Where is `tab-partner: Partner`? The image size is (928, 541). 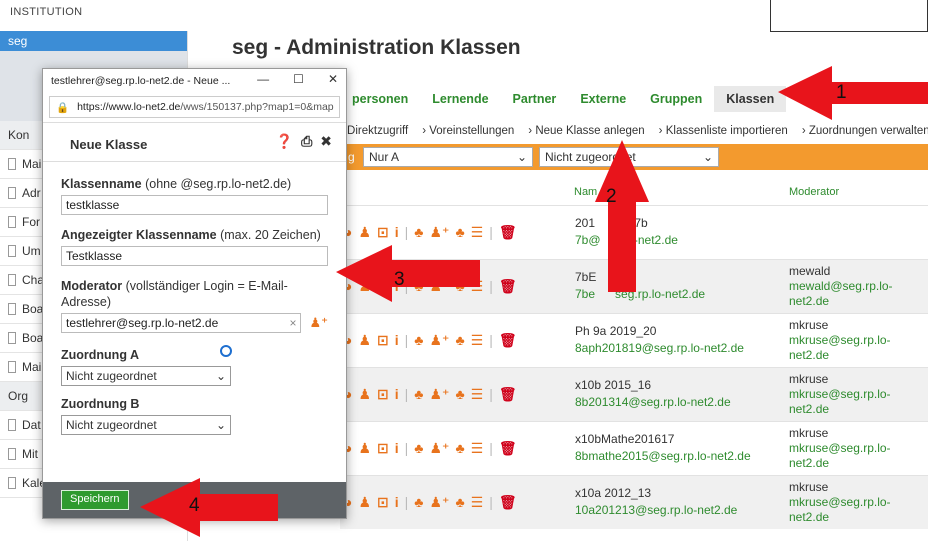 tab-partner: Partner is located at coordinates (535, 99).